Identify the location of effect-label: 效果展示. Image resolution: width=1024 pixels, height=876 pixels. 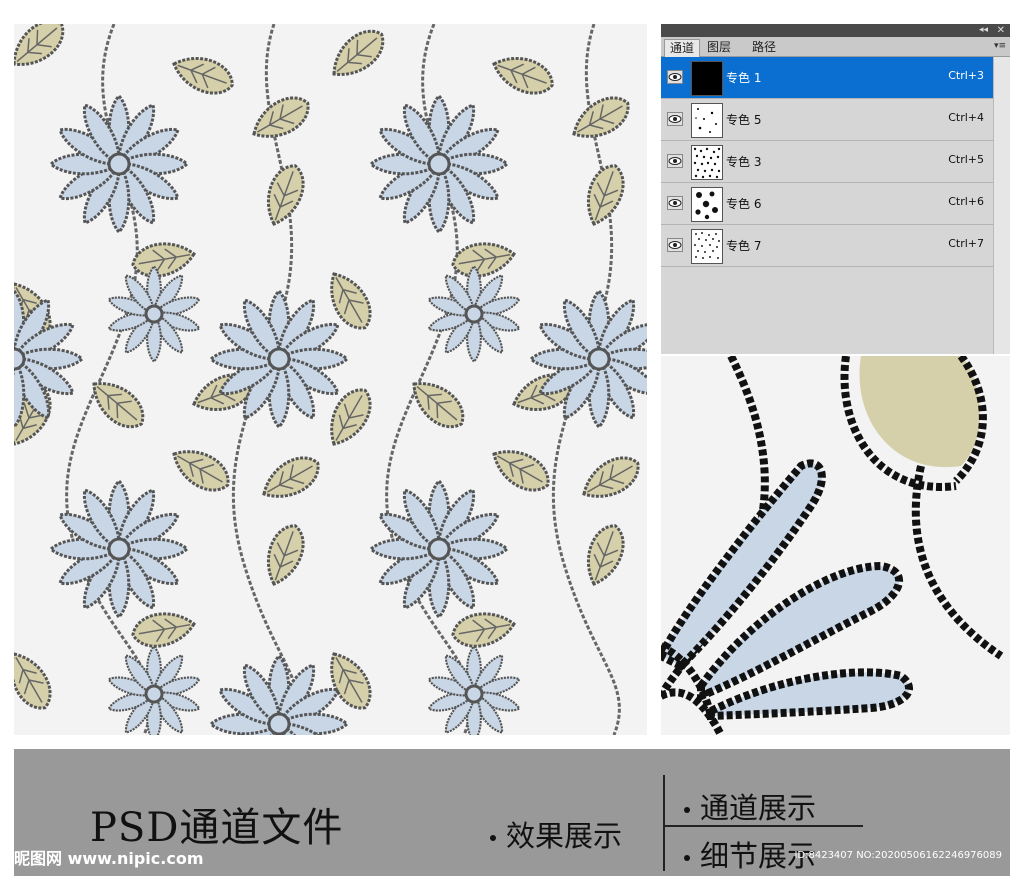
(556, 834).